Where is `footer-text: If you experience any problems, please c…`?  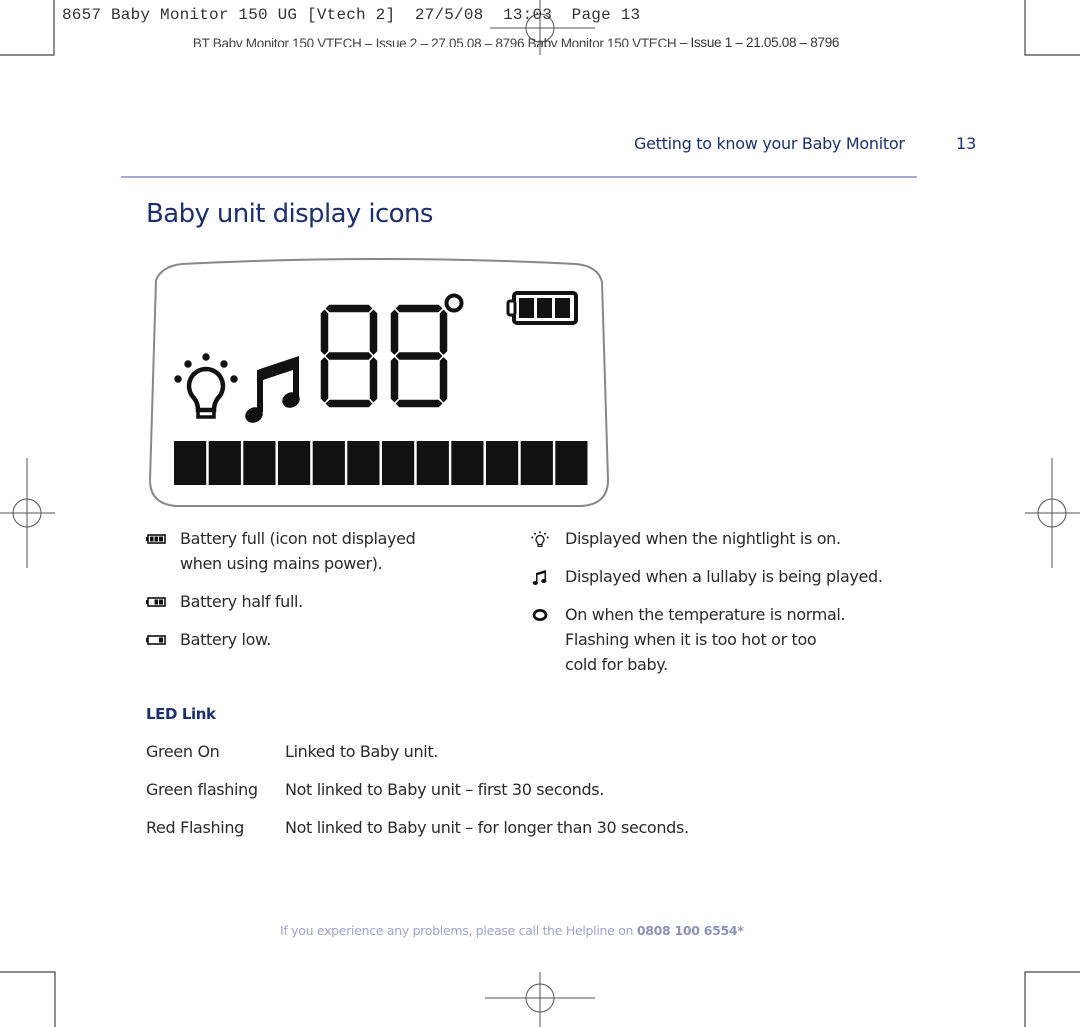 footer-text: If you experience any problems, please c… is located at coordinates (458, 930).